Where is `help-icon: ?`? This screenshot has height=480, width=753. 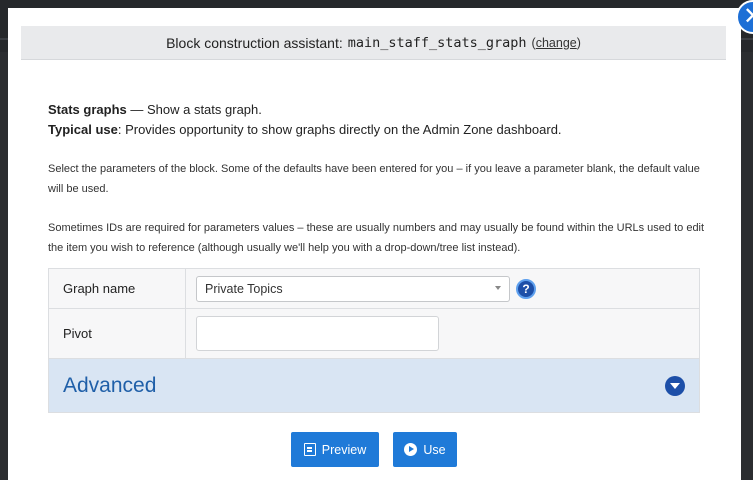 help-icon: ? is located at coordinates (526, 288).